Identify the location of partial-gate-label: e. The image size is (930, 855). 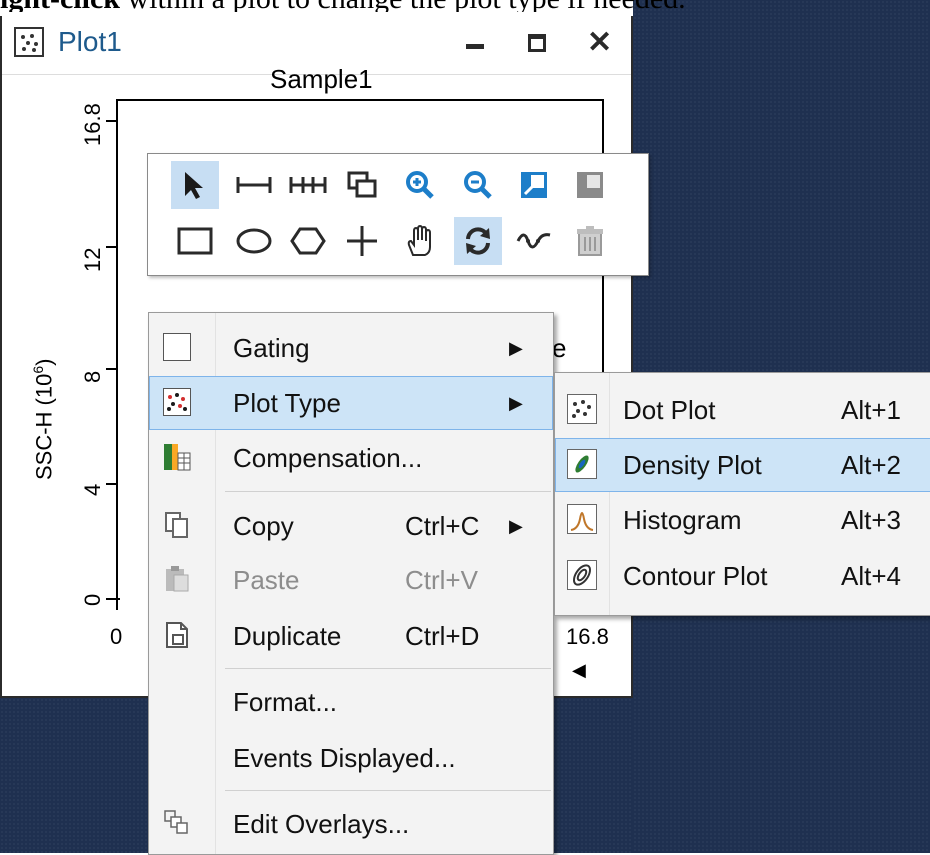
(559, 348).